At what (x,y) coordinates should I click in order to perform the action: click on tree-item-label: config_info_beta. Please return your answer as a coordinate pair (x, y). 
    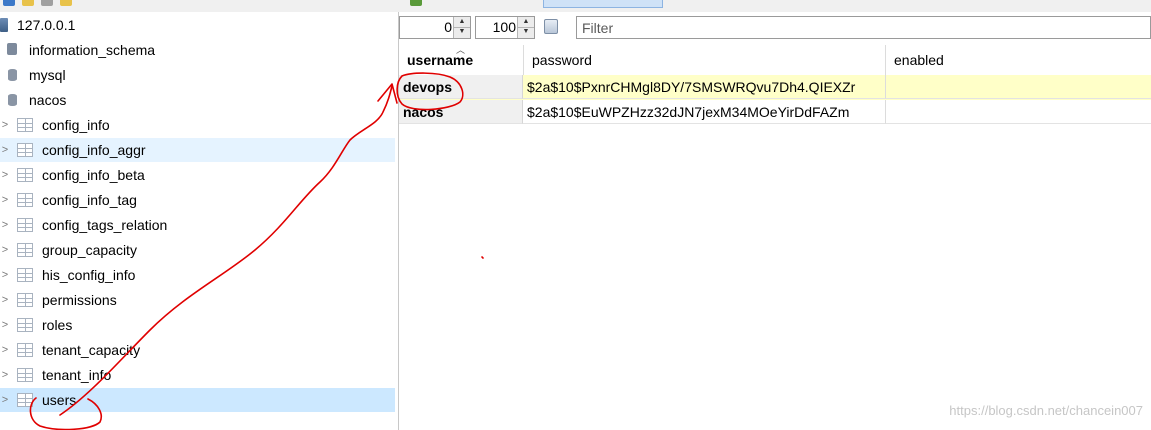
    Looking at the image, I should click on (93, 175).